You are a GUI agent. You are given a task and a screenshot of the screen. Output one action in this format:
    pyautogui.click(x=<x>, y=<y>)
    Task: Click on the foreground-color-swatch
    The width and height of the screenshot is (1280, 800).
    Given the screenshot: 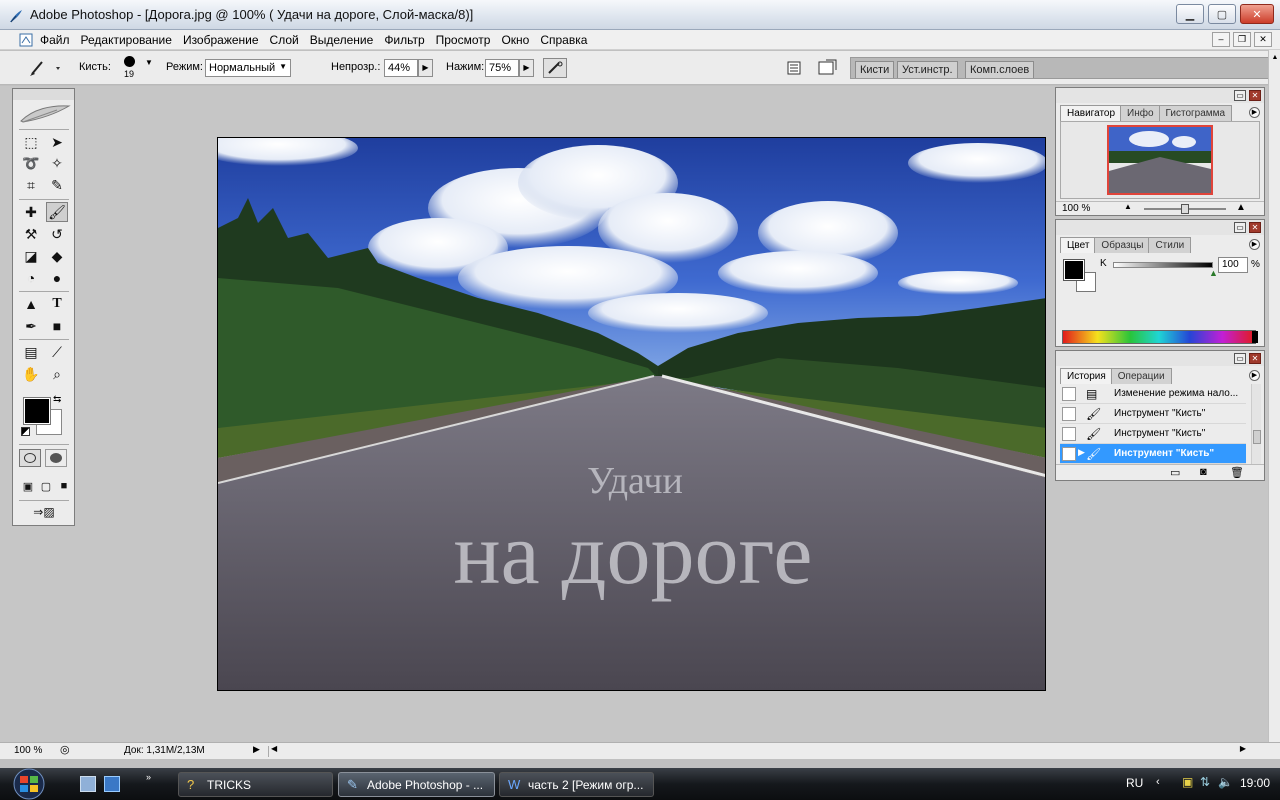 What is the action you would take?
    pyautogui.click(x=37, y=411)
    